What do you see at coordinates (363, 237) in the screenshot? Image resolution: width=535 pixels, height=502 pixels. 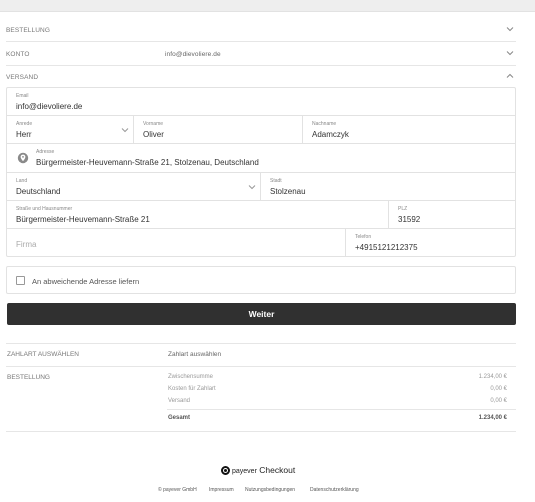 I see `phone-label: Telefon` at bounding box center [363, 237].